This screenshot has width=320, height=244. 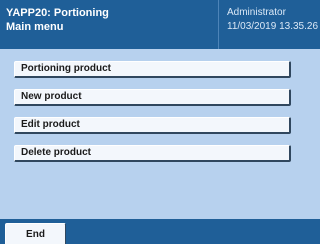 I want to click on end-button: End, so click(x=35, y=233).